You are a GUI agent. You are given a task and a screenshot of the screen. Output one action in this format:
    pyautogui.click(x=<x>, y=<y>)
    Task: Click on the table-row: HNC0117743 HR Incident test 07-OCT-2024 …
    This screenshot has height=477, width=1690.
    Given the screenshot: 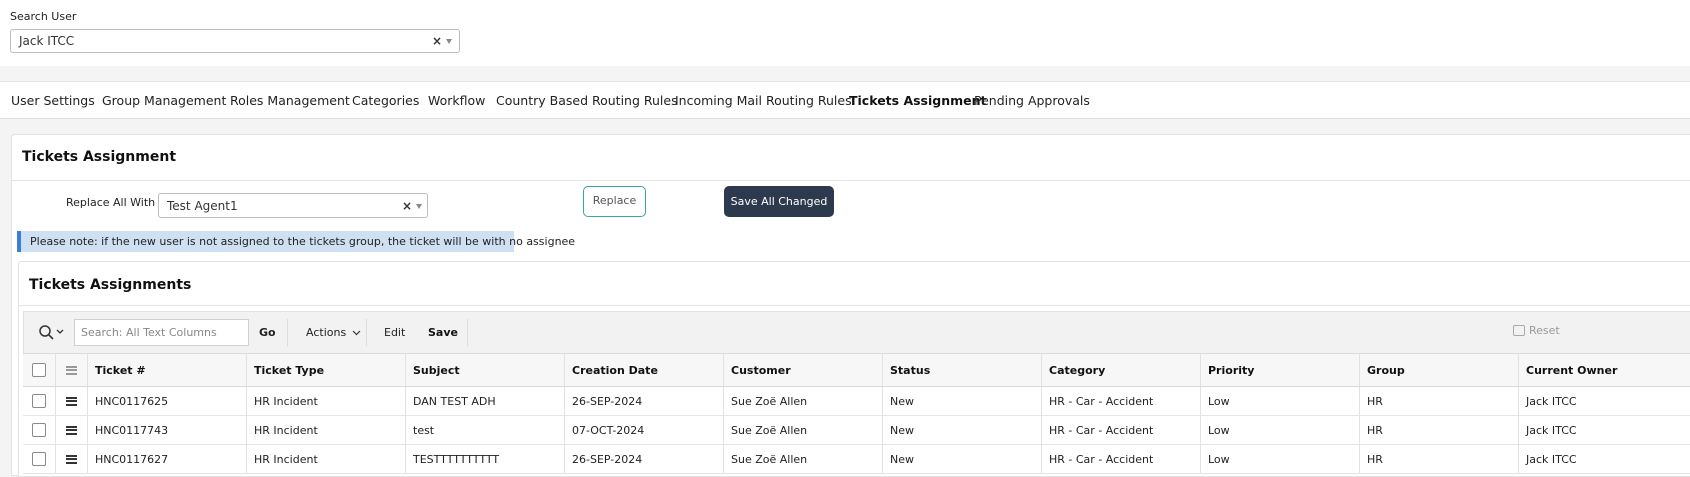 What is the action you would take?
    pyautogui.click(x=856, y=430)
    